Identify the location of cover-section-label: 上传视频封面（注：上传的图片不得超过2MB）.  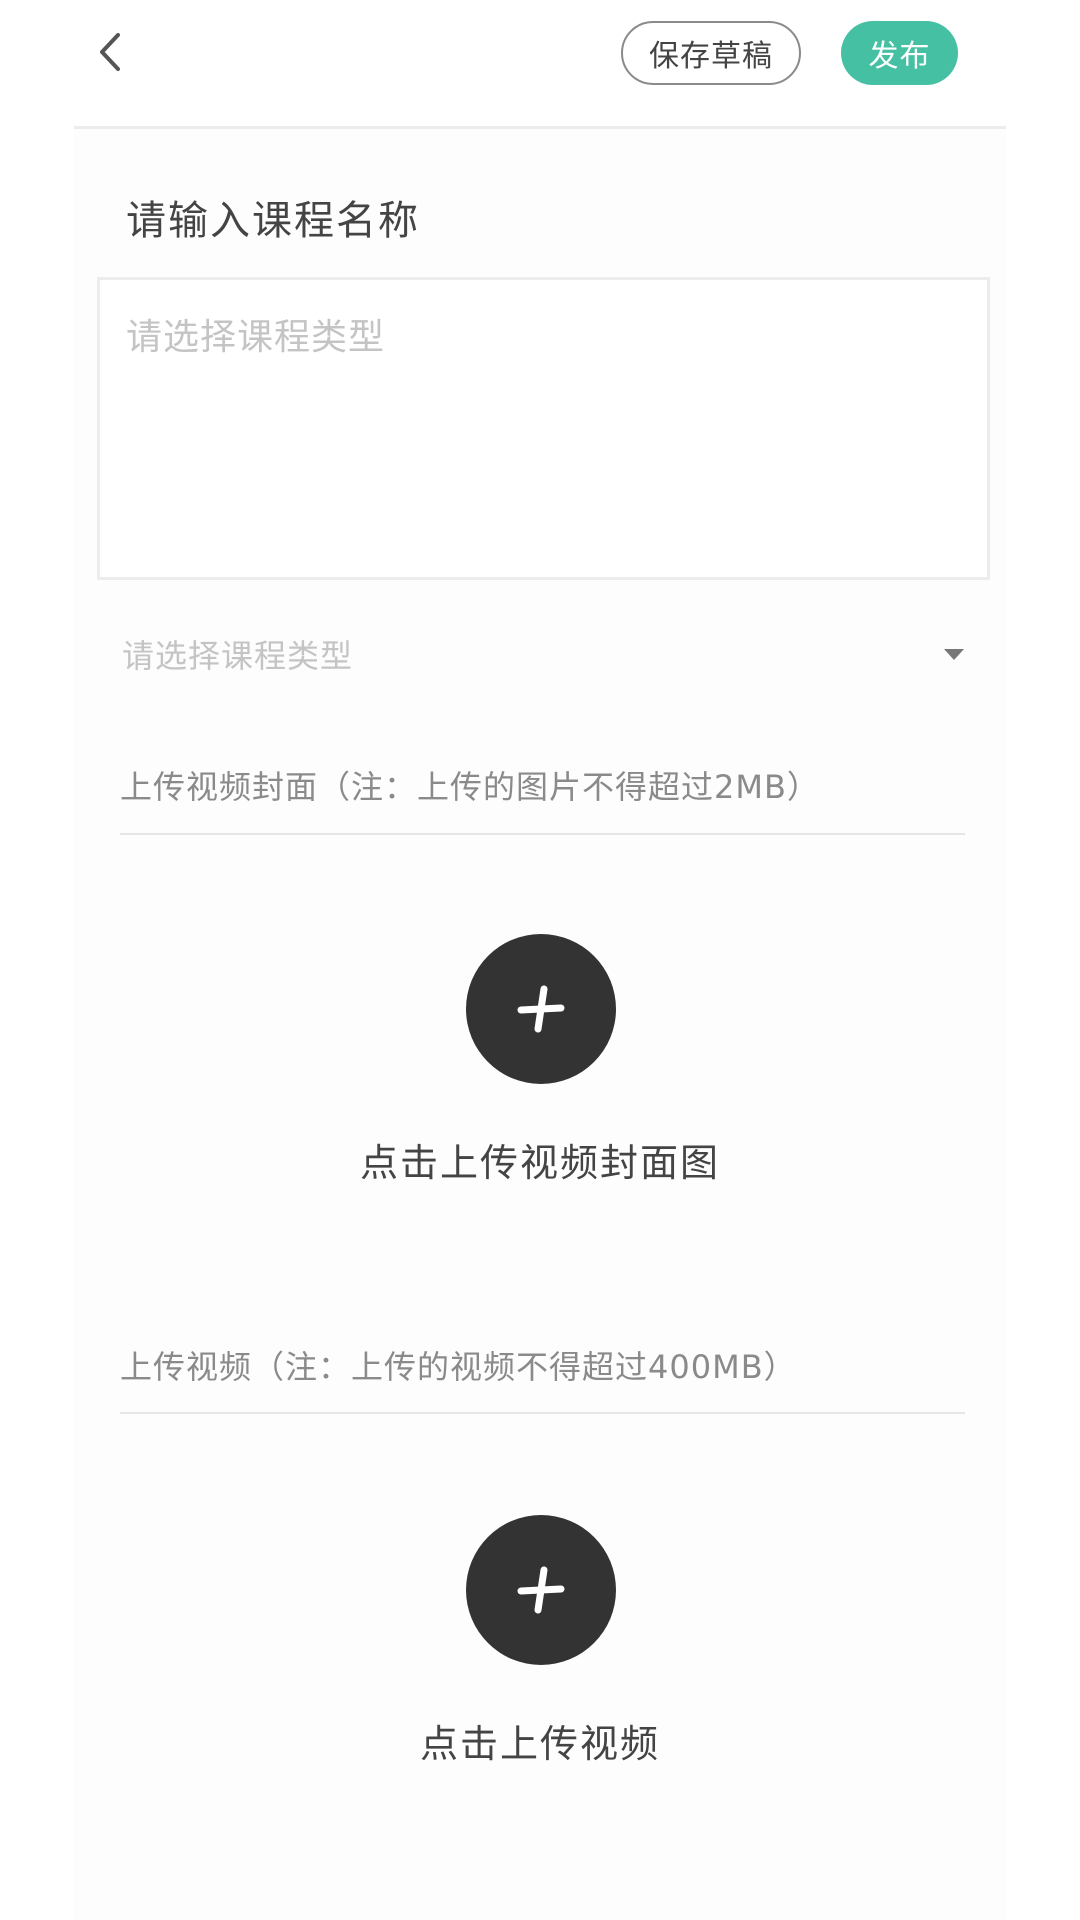
(470, 787).